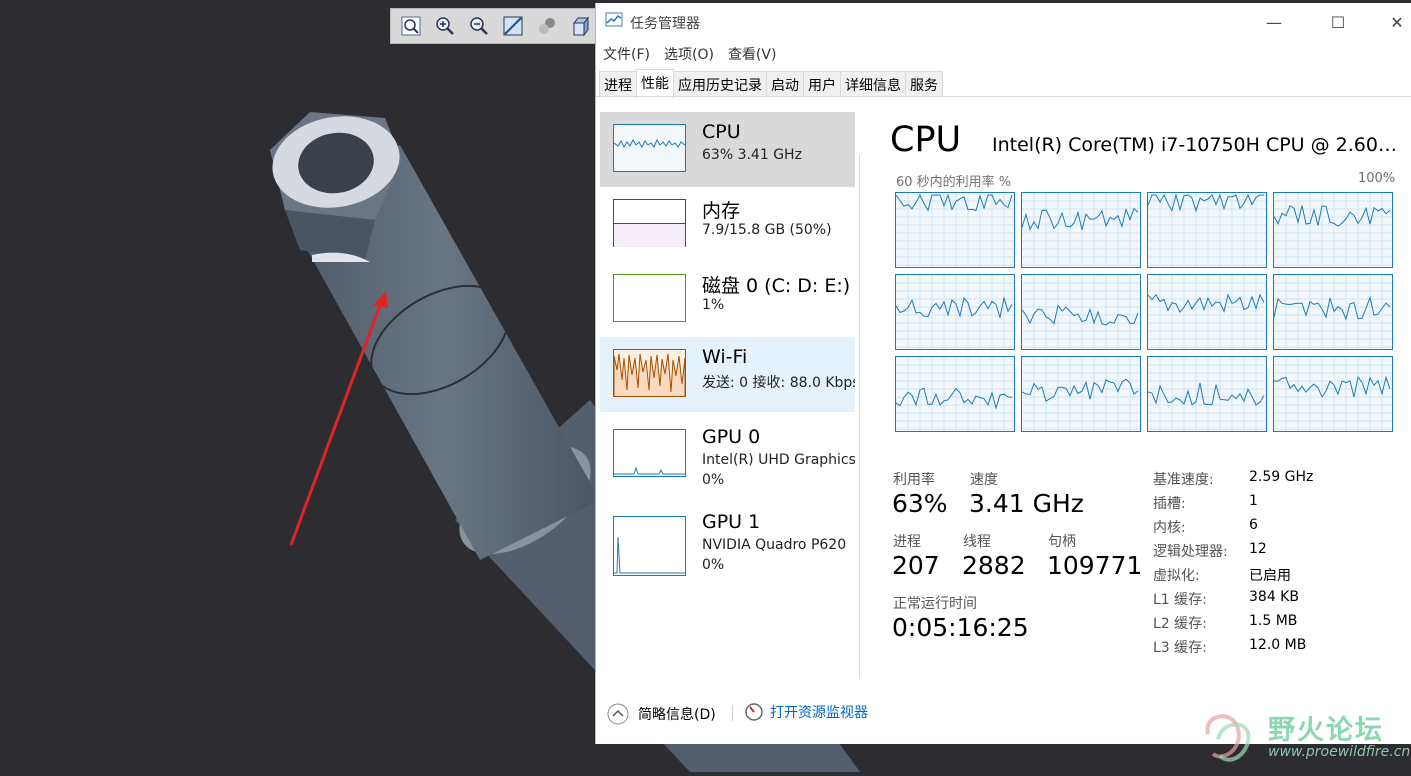 This screenshot has height=776, width=1411. What do you see at coordinates (859, 417) in the screenshot?
I see `sidebar-divider` at bounding box center [859, 417].